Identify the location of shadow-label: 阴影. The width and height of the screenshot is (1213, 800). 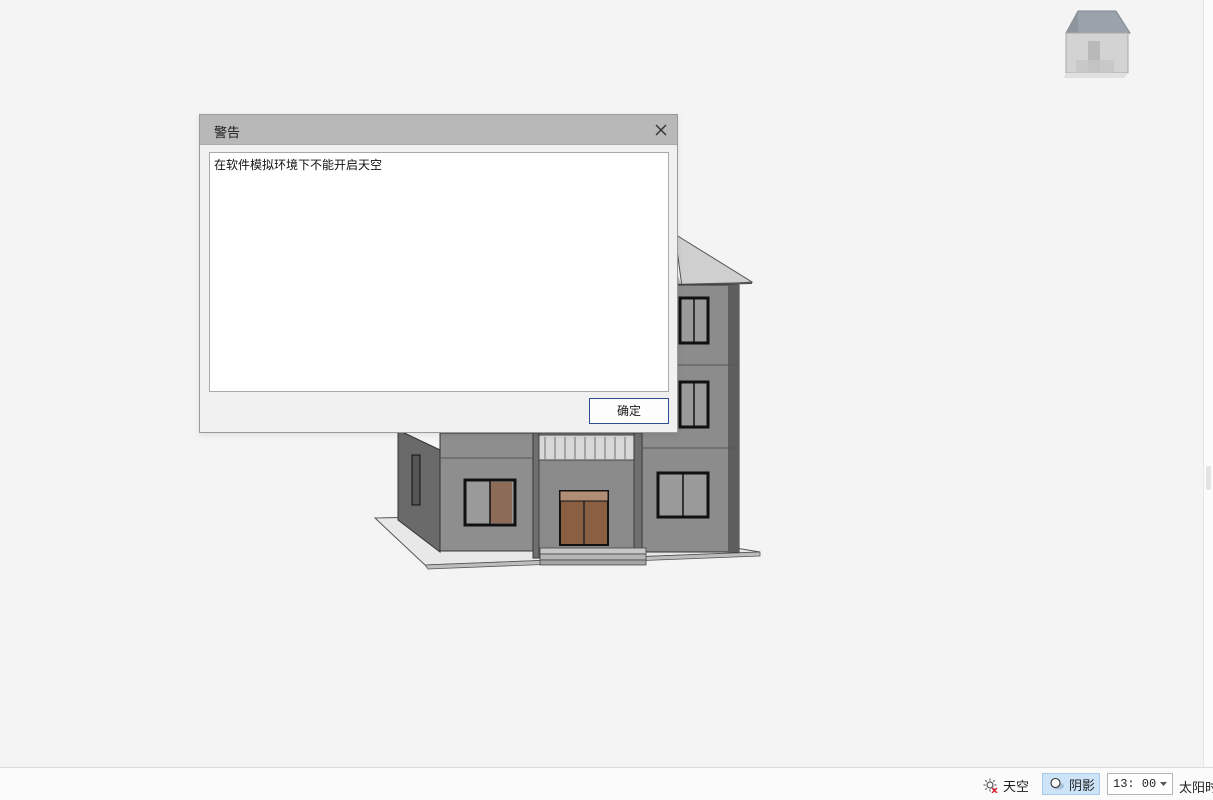
(1082, 785).